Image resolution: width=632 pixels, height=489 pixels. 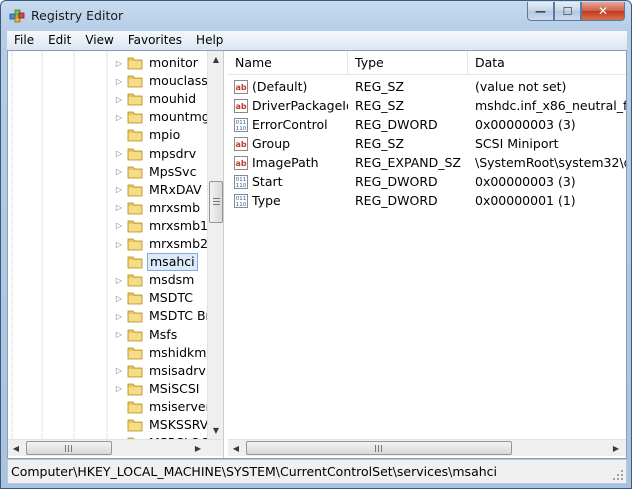 I want to click on list-horizontal-scrollbar: ◀ ▶, so click(x=427, y=447).